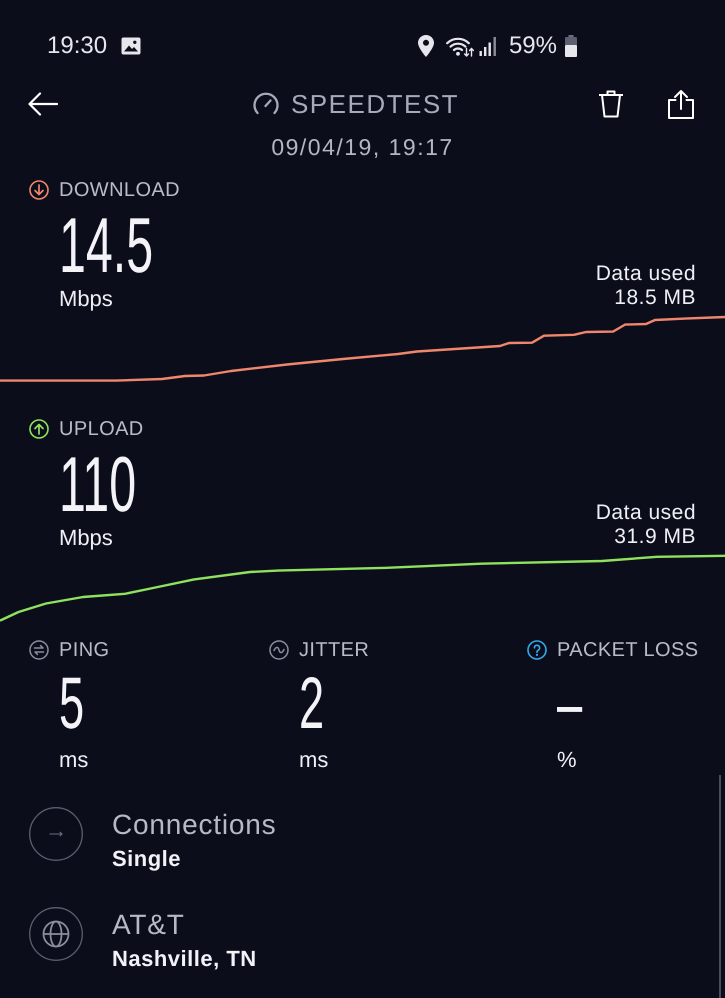 This screenshot has height=998, width=725. Describe the element at coordinates (71, 703) in the screenshot. I see `metric-value: 5` at that location.